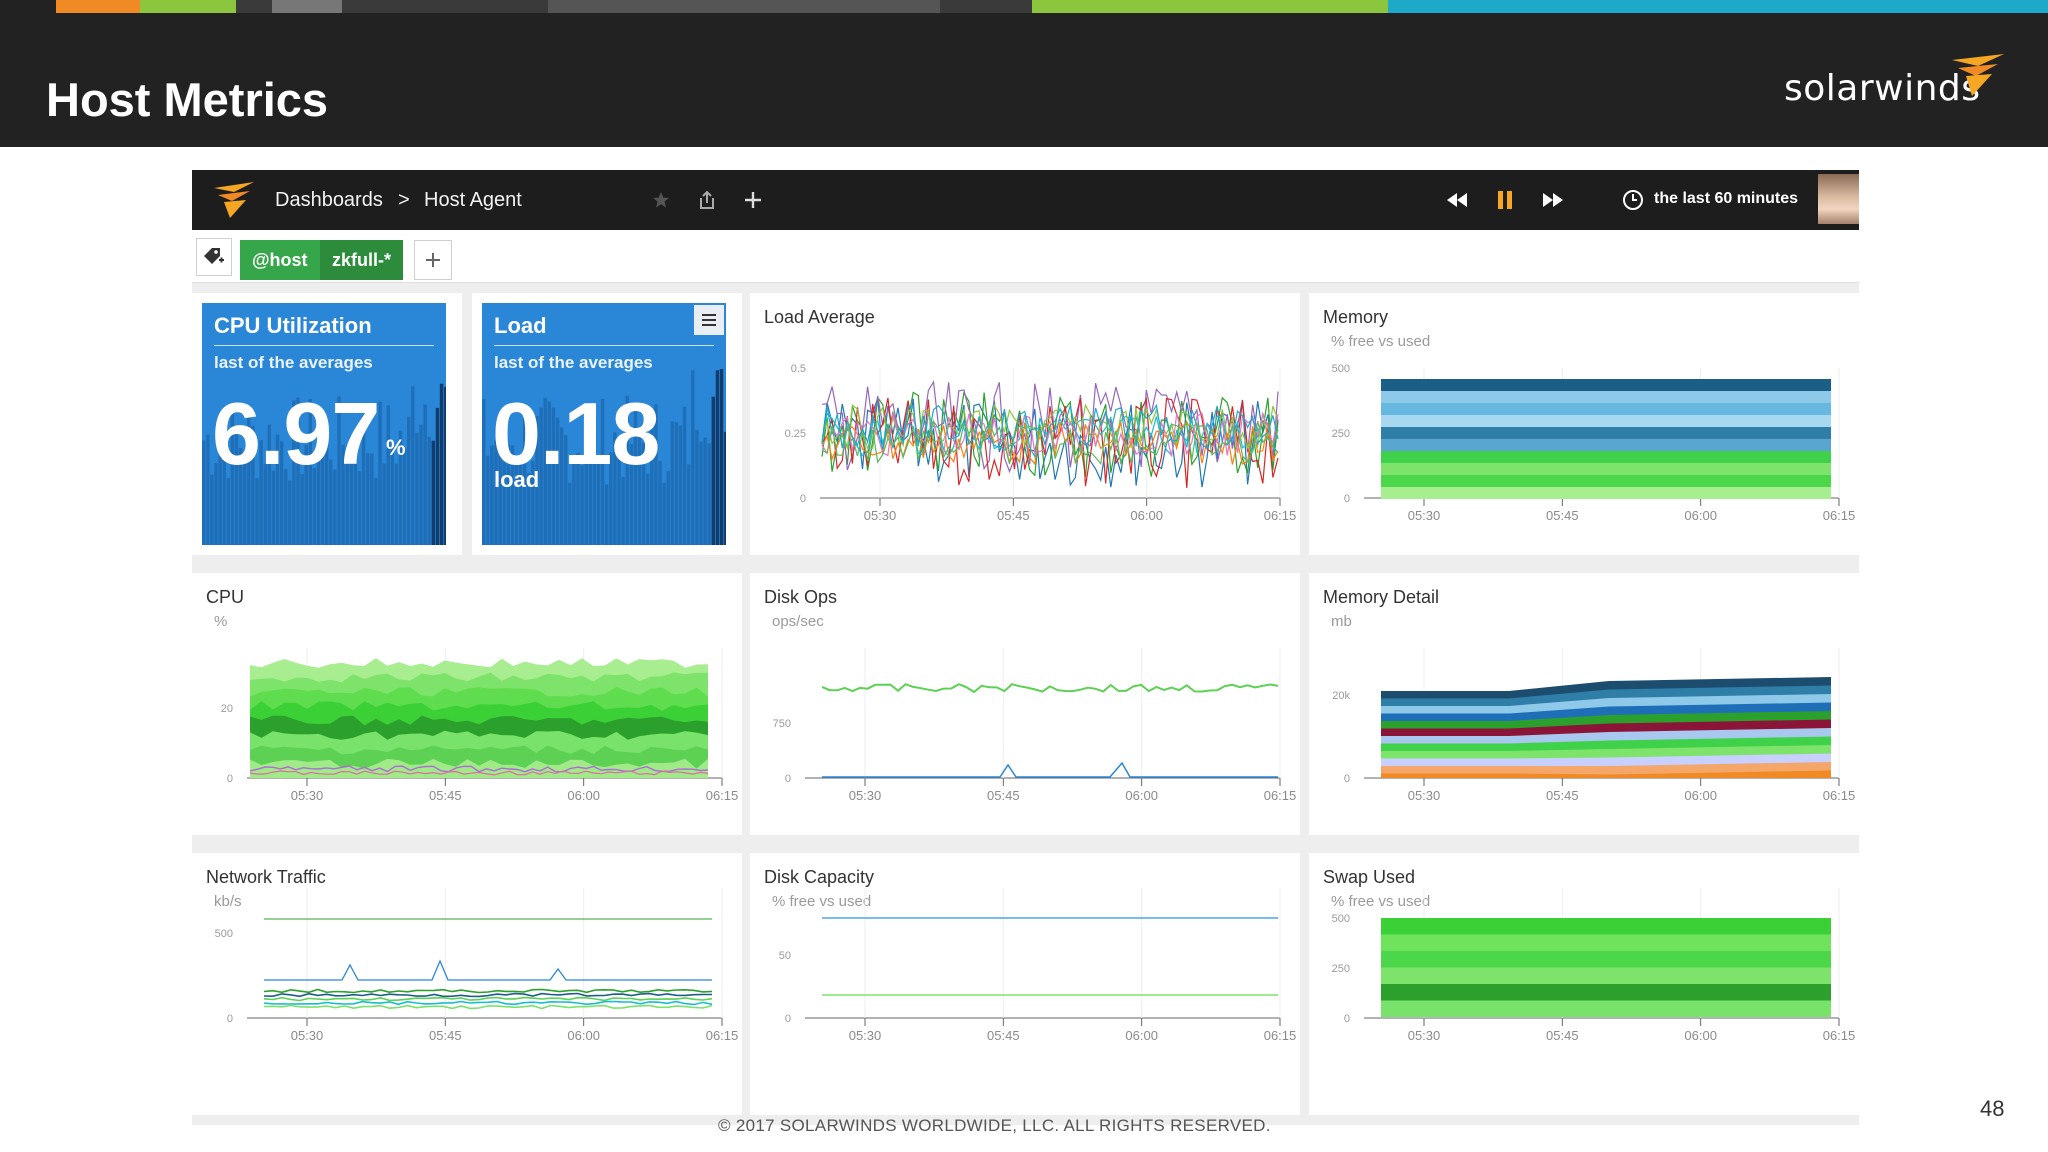  I want to click on swap-band, so click(1606, 959).